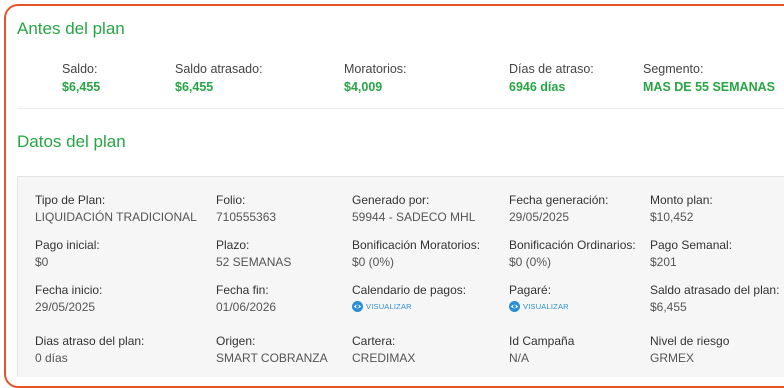 This screenshot has width=784, height=388. Describe the element at coordinates (272, 349) in the screenshot. I see `field-origen: Origen: SMART COBRANZA` at that location.